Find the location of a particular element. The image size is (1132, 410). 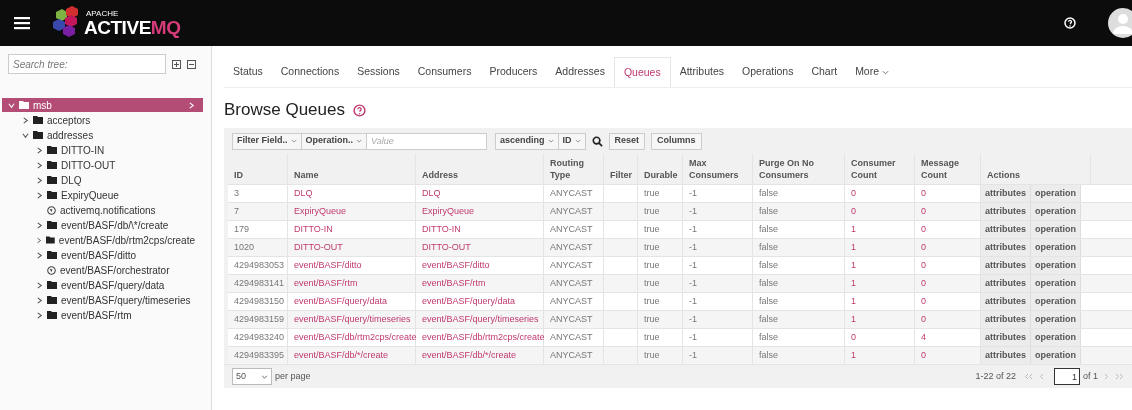

tab: Status is located at coordinates (248, 72).